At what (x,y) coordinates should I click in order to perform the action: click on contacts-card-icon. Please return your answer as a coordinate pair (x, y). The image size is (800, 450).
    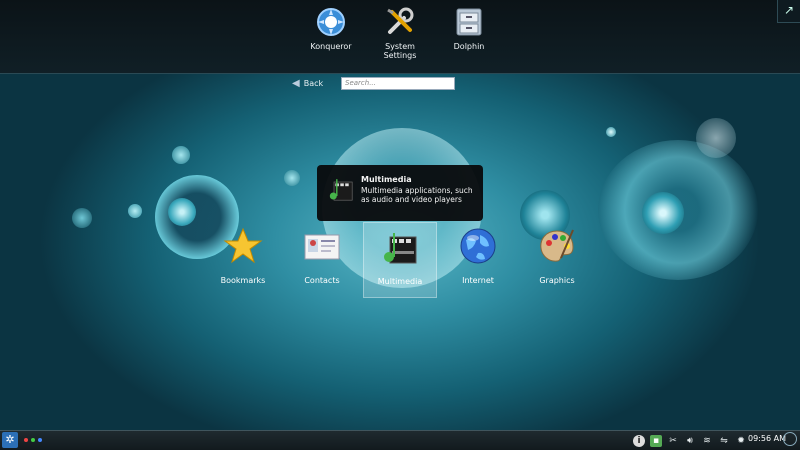
    Looking at the image, I should click on (322, 246).